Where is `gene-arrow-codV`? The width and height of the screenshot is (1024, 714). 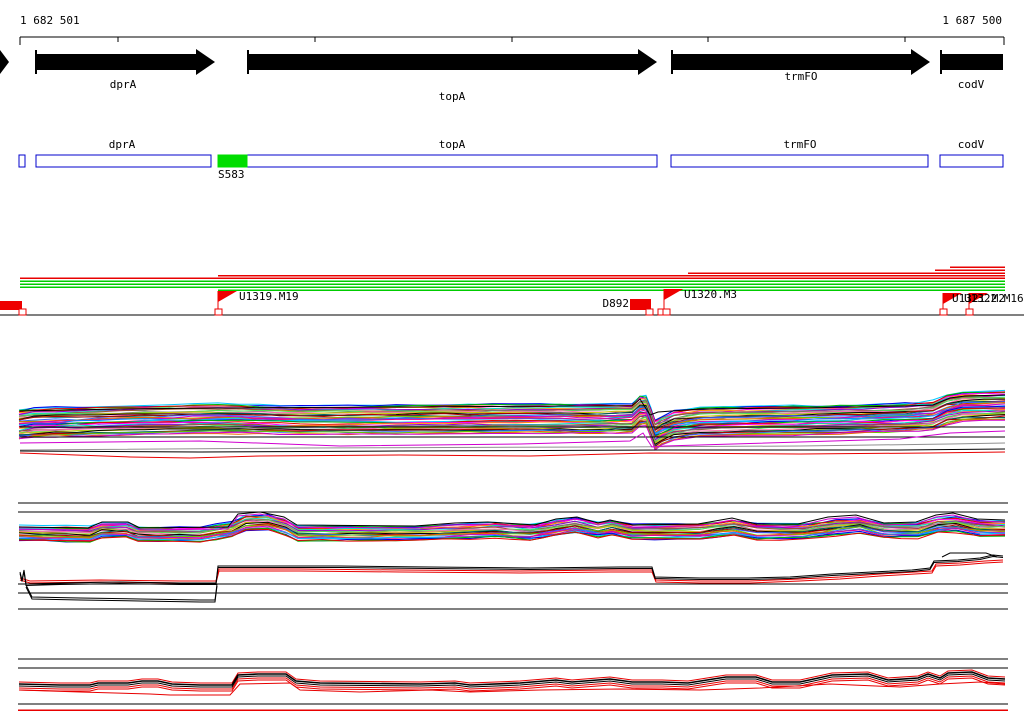 gene-arrow-codV is located at coordinates (971, 62).